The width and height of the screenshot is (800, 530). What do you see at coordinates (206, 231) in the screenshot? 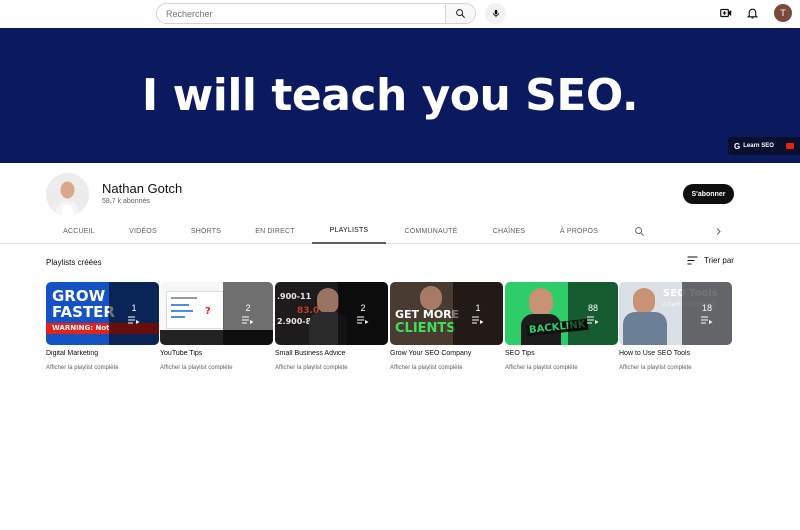
I see `tab-shorts: SHORTS` at bounding box center [206, 231].